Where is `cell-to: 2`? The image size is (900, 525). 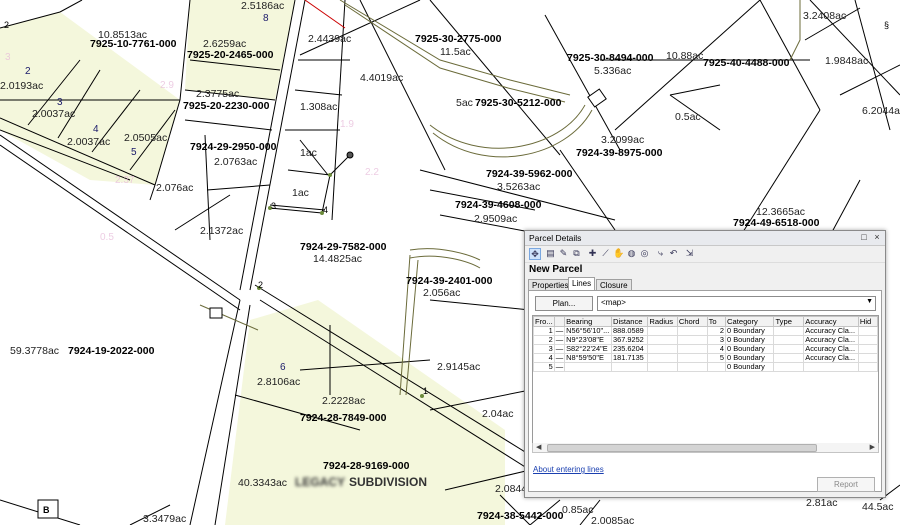 cell-to: 2 is located at coordinates (716, 331).